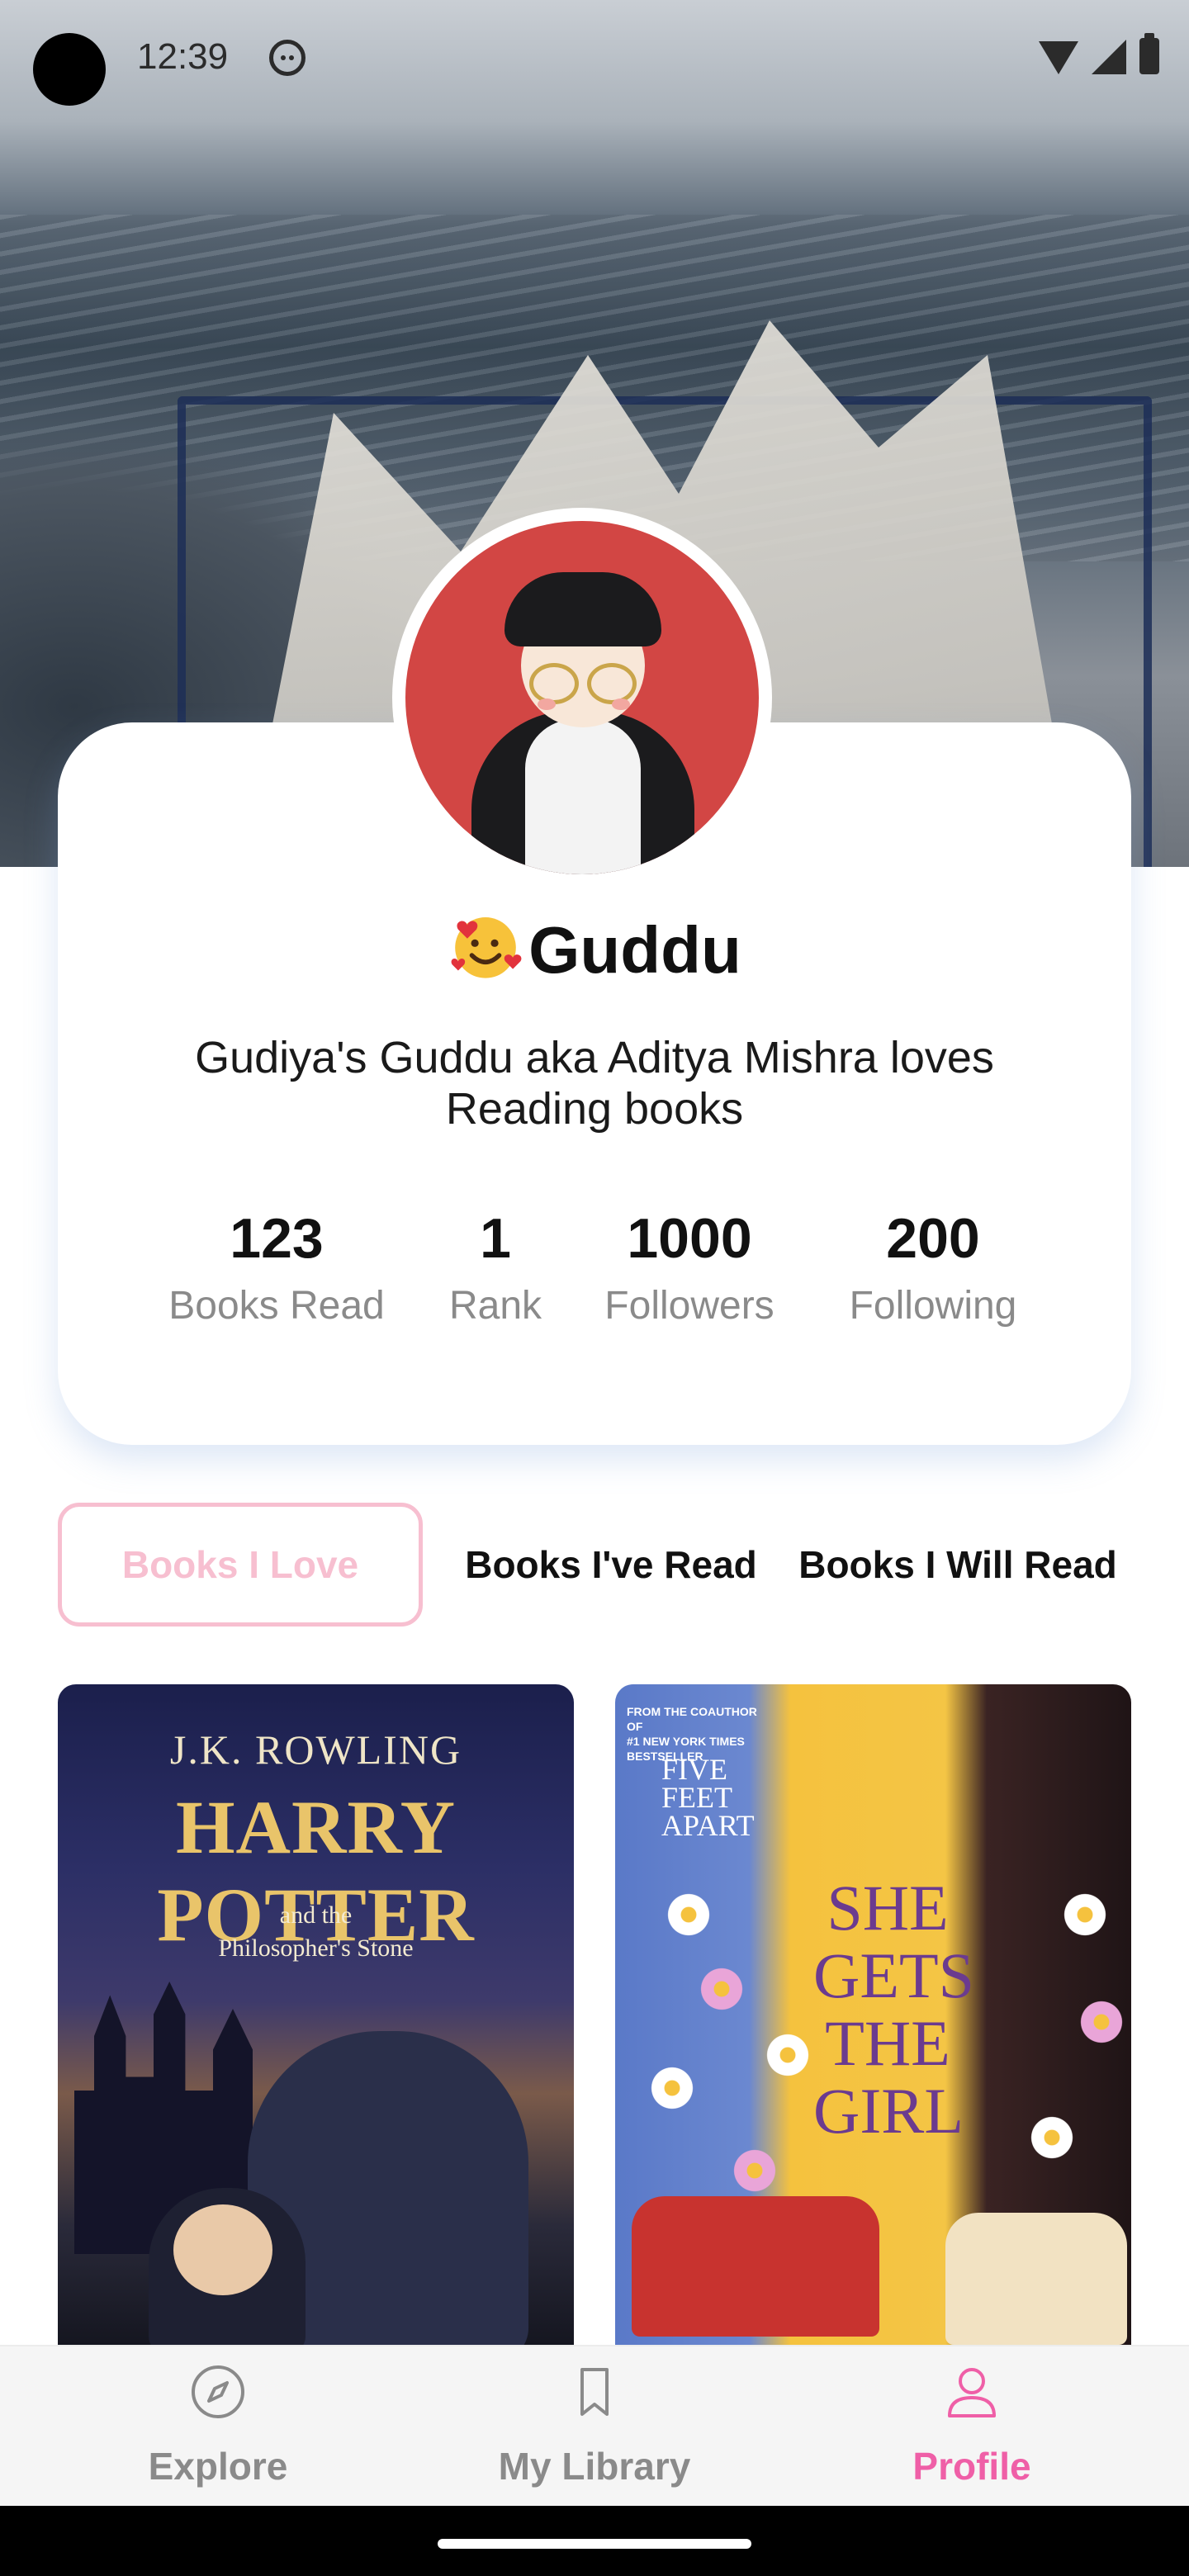 The image size is (1189, 2576). I want to click on gesture-bar, so click(594, 2541).